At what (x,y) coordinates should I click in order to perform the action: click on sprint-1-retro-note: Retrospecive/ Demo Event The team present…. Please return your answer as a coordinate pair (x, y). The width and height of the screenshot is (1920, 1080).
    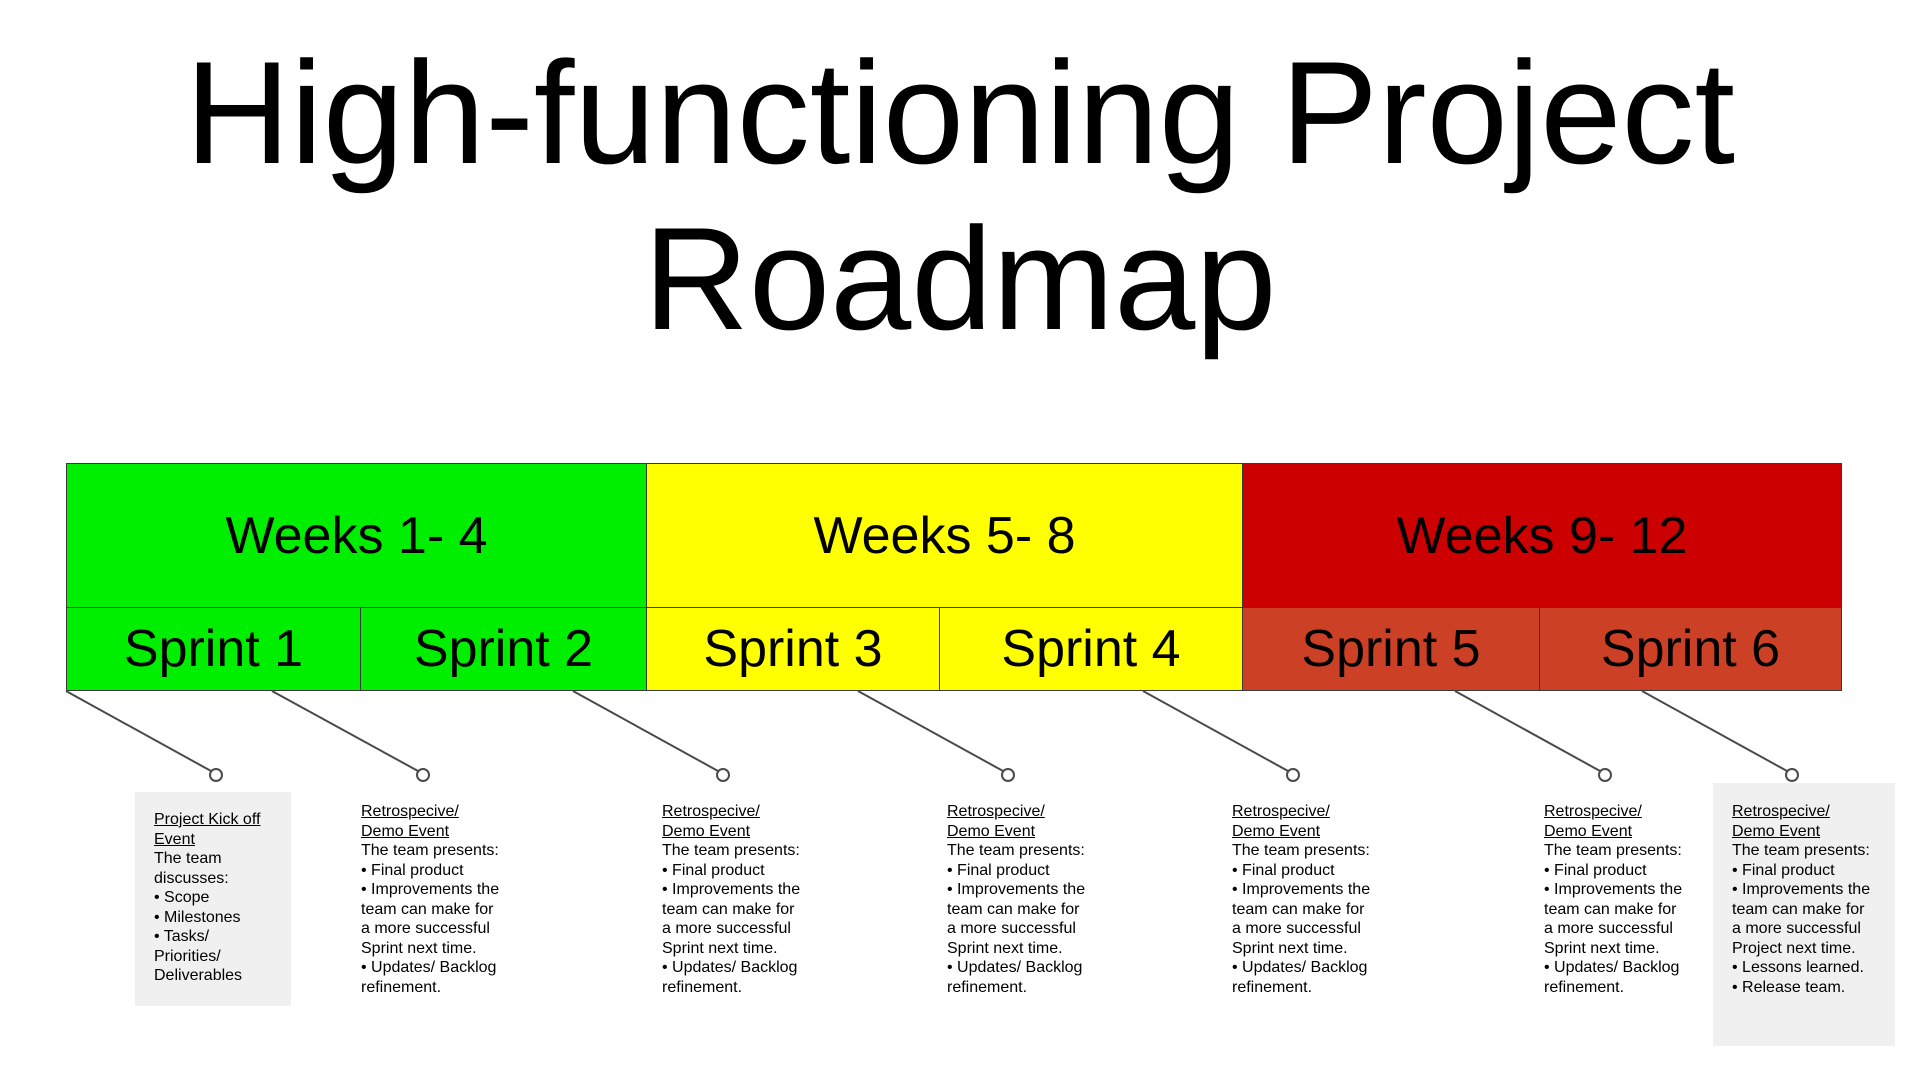
    Looking at the image, I should click on (446, 899).